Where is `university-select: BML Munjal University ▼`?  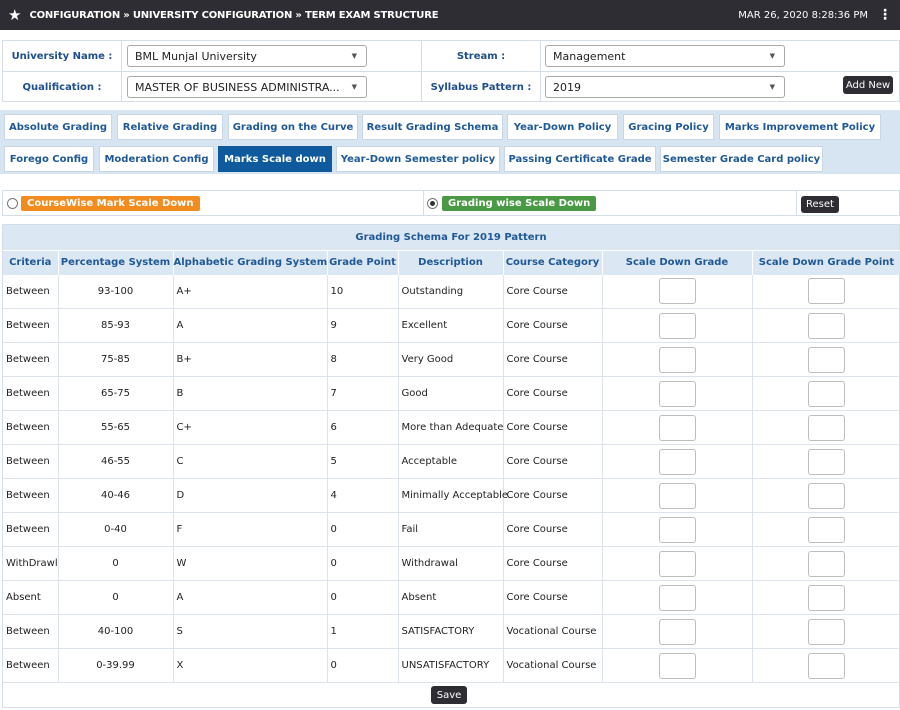 university-select: BML Munjal University ▼ is located at coordinates (247, 56).